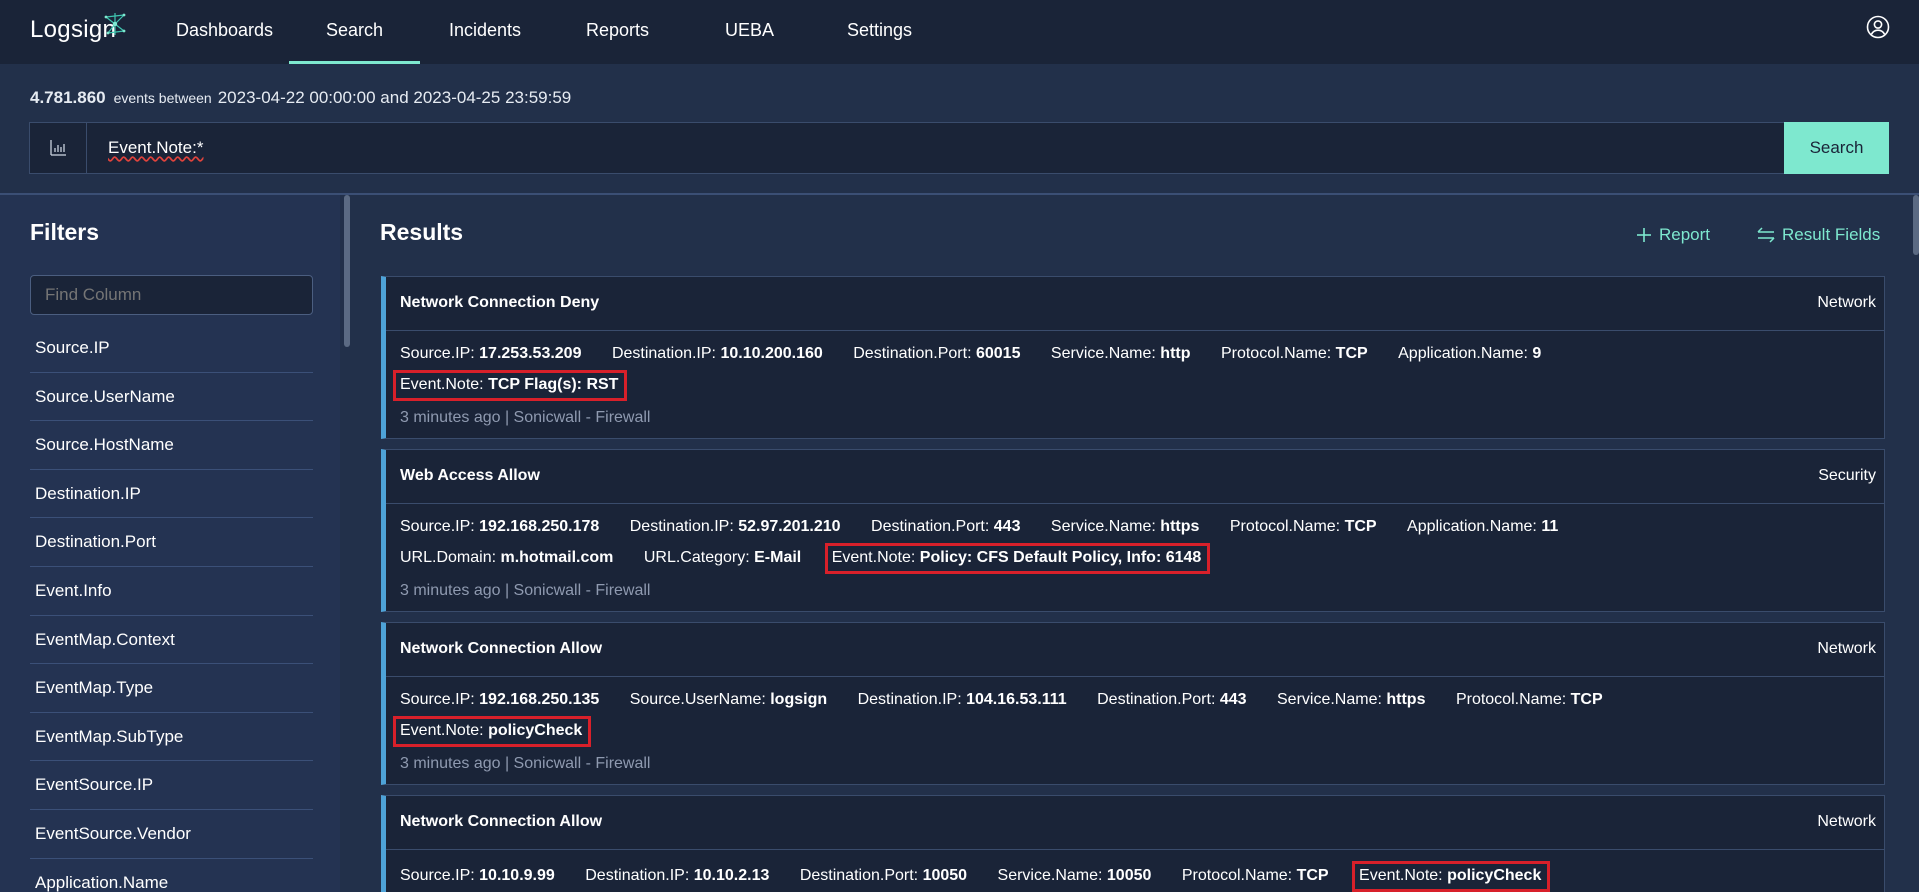  Describe the element at coordinates (171, 640) in the screenshot. I see `filter-item-eventmap-context: EventMap.Context` at that location.